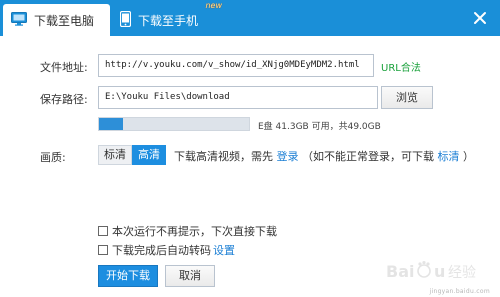 The image size is (500, 297). Describe the element at coordinates (103, 231) in the screenshot. I see `no-prompt-checkbox` at that location.